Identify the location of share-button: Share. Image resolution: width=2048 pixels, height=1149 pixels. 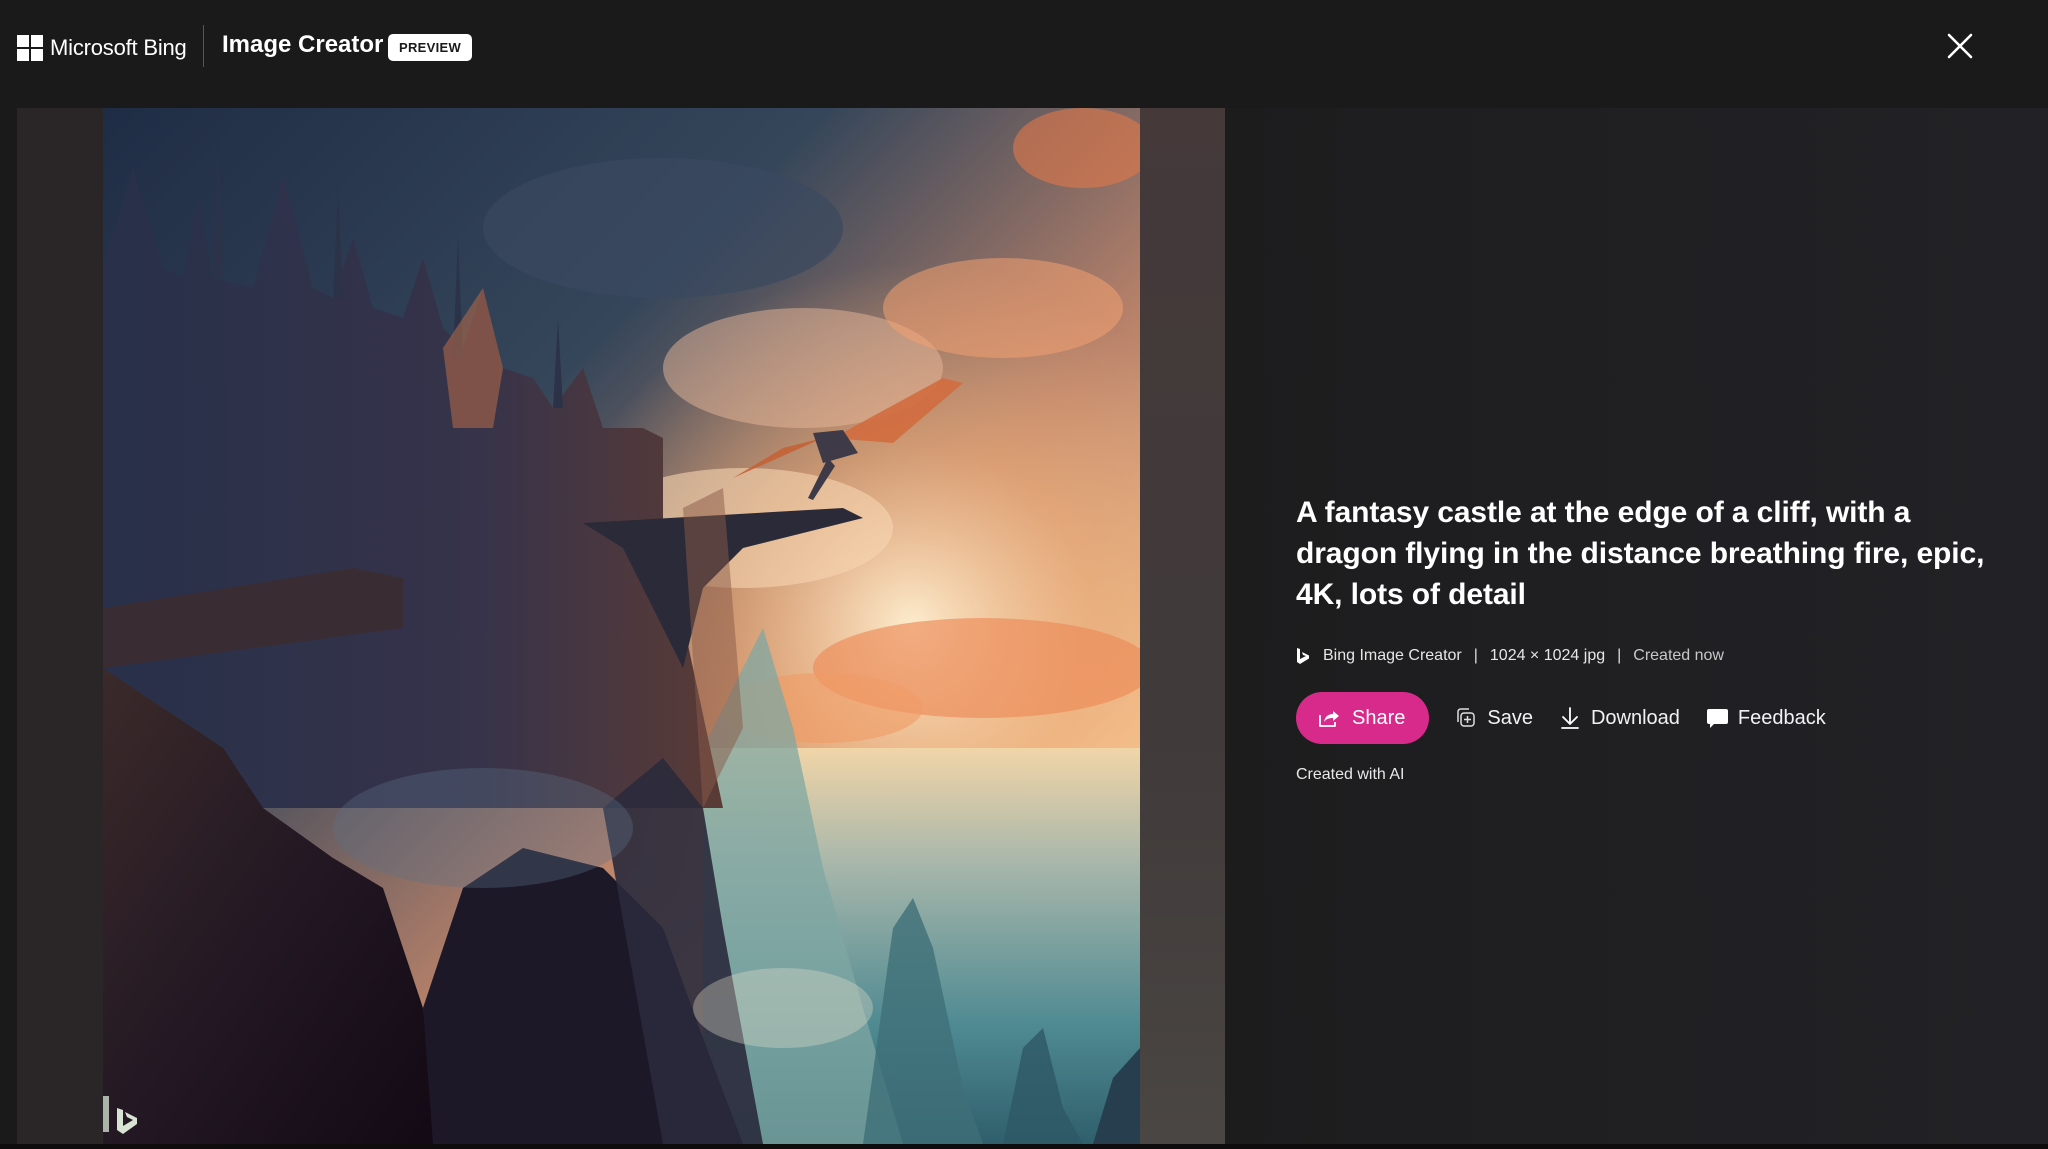
(1363, 718).